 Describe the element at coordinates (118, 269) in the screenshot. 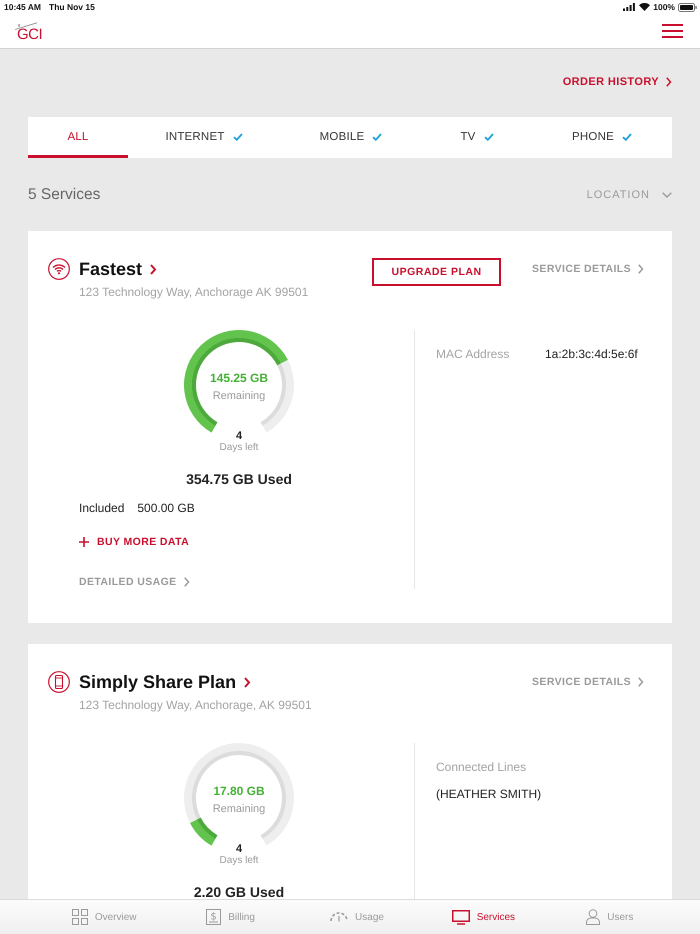

I see `service-name-link: Fastest` at that location.